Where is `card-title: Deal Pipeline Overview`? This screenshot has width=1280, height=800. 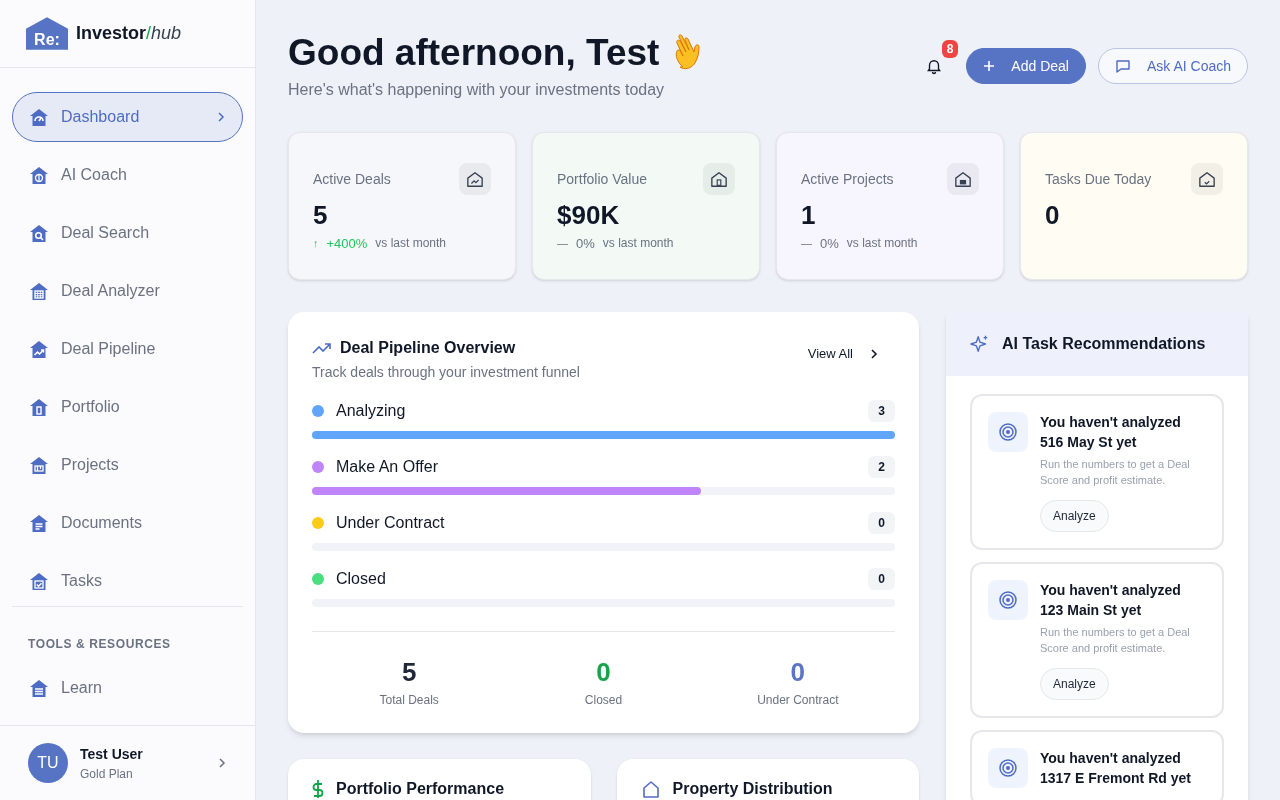 card-title: Deal Pipeline Overview is located at coordinates (428, 348).